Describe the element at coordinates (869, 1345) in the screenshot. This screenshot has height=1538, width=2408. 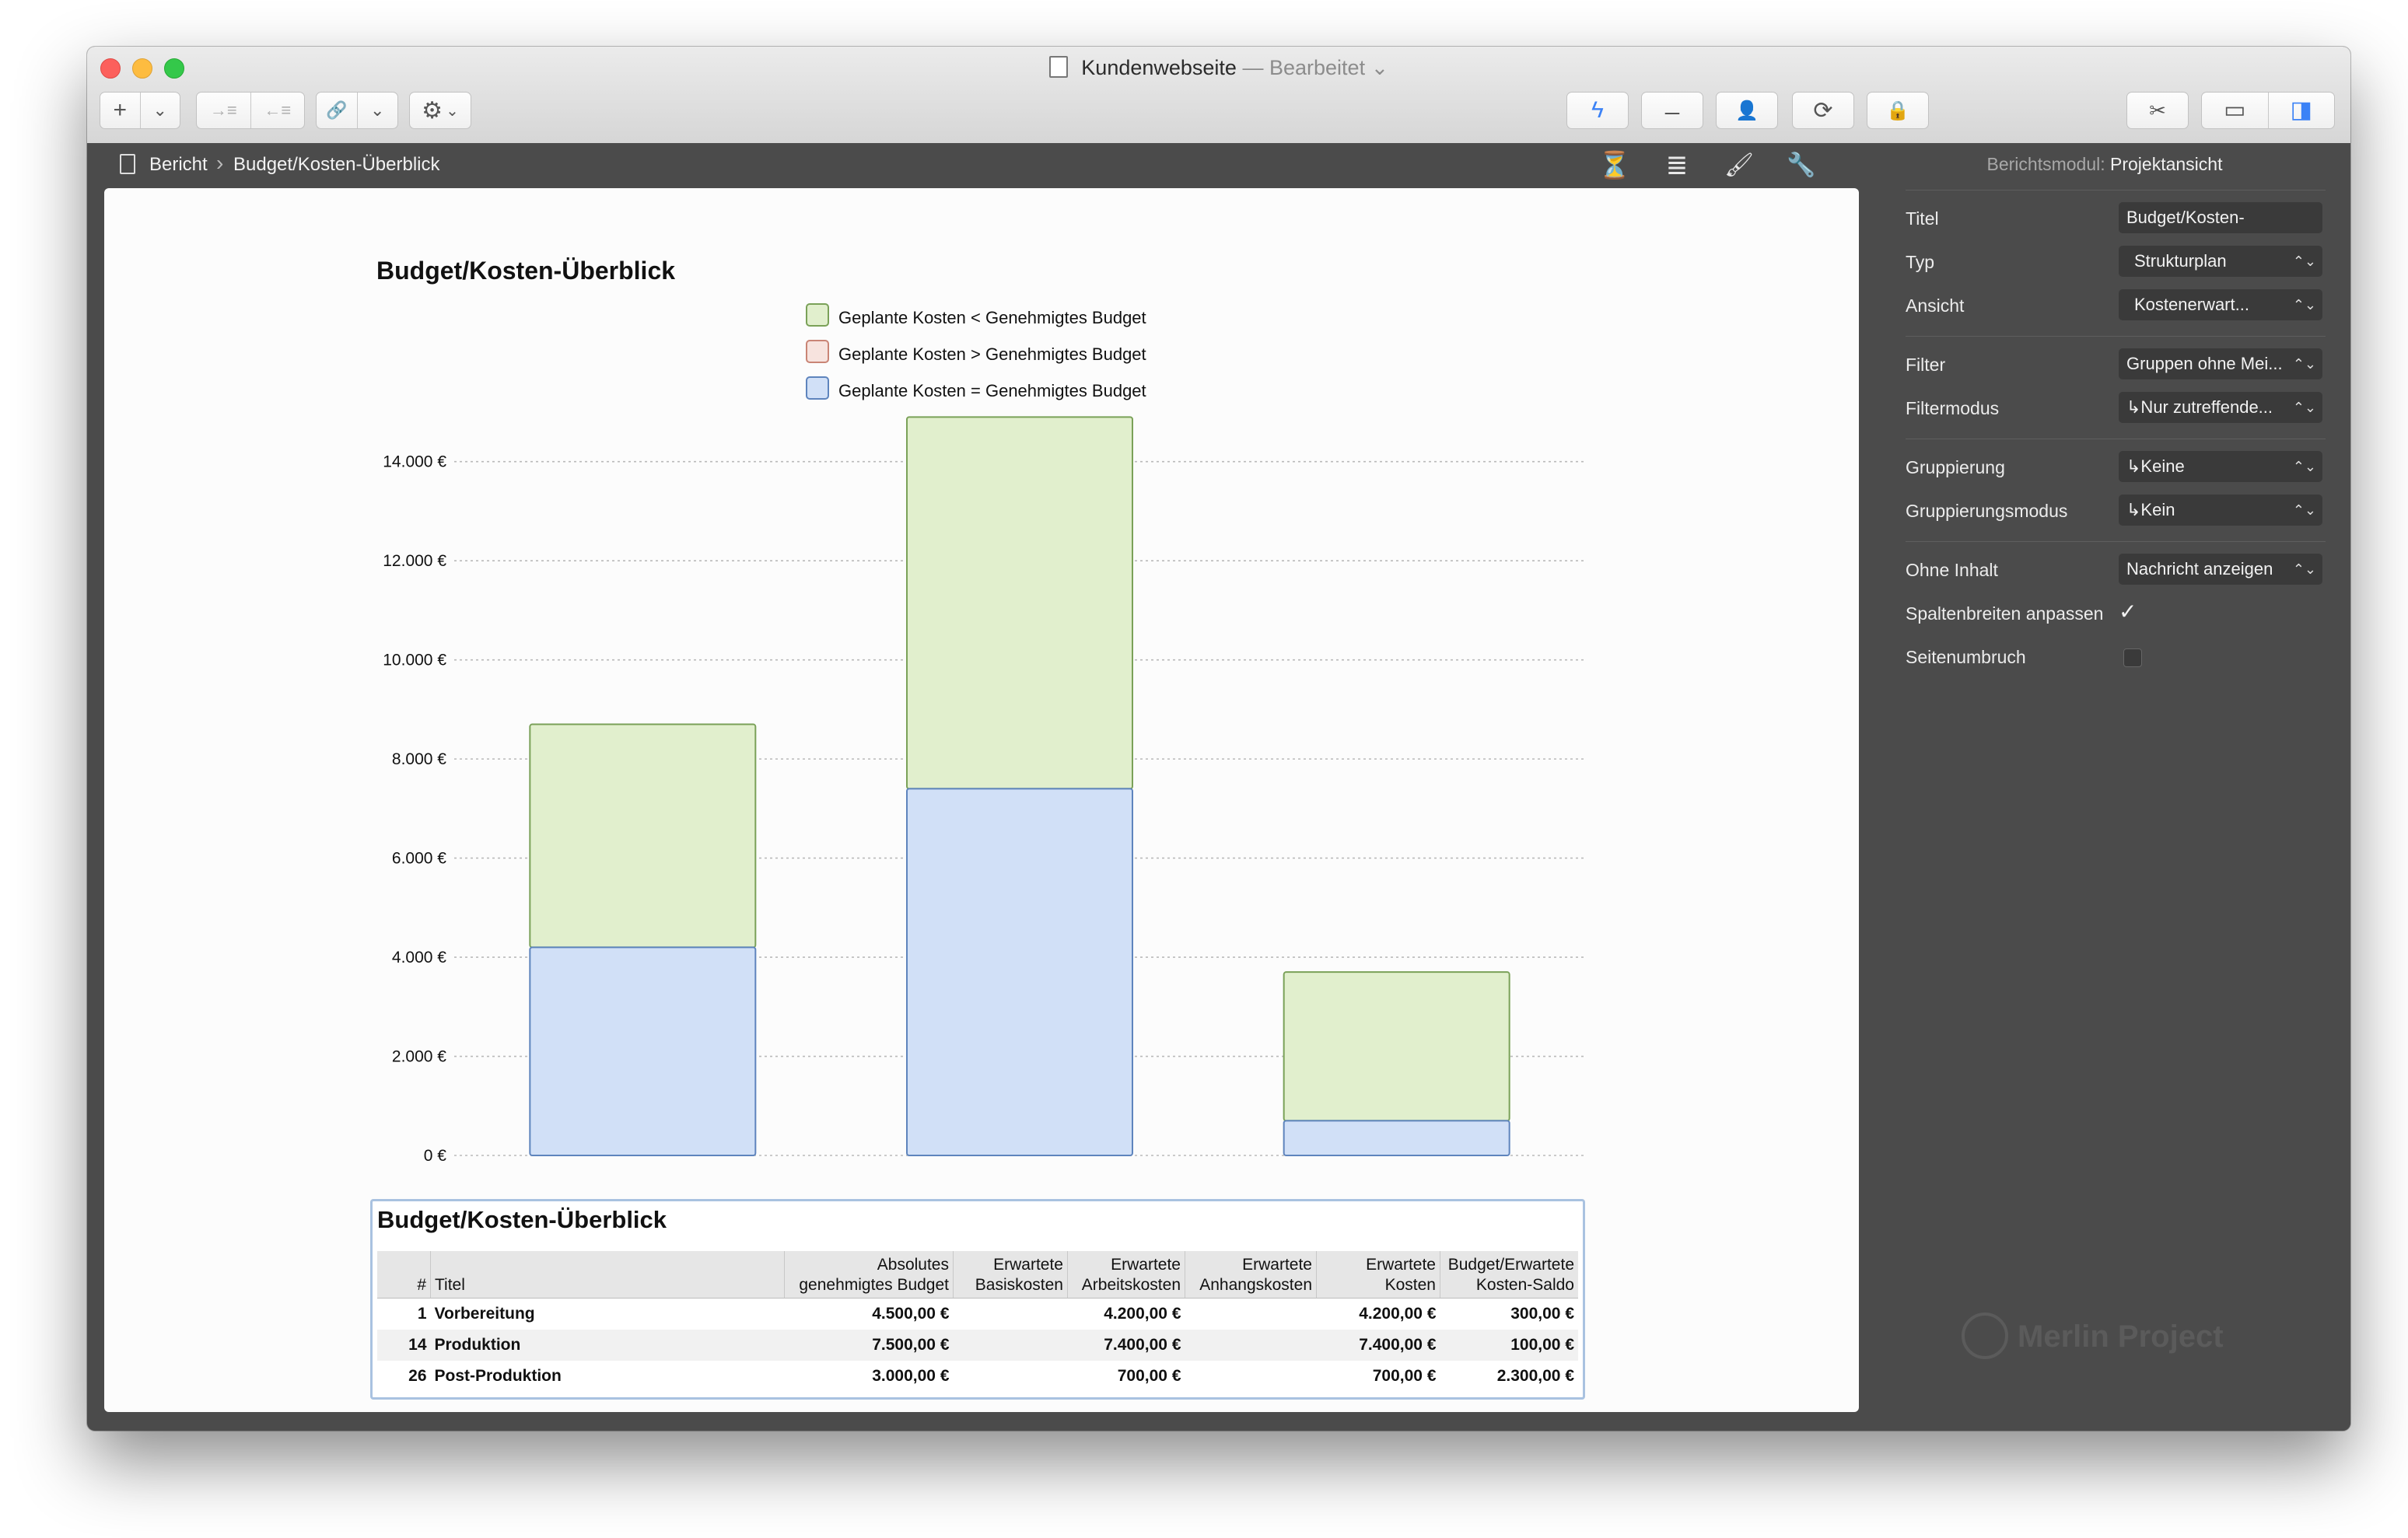
I see `cell-budget: 7.500,00 €` at that location.